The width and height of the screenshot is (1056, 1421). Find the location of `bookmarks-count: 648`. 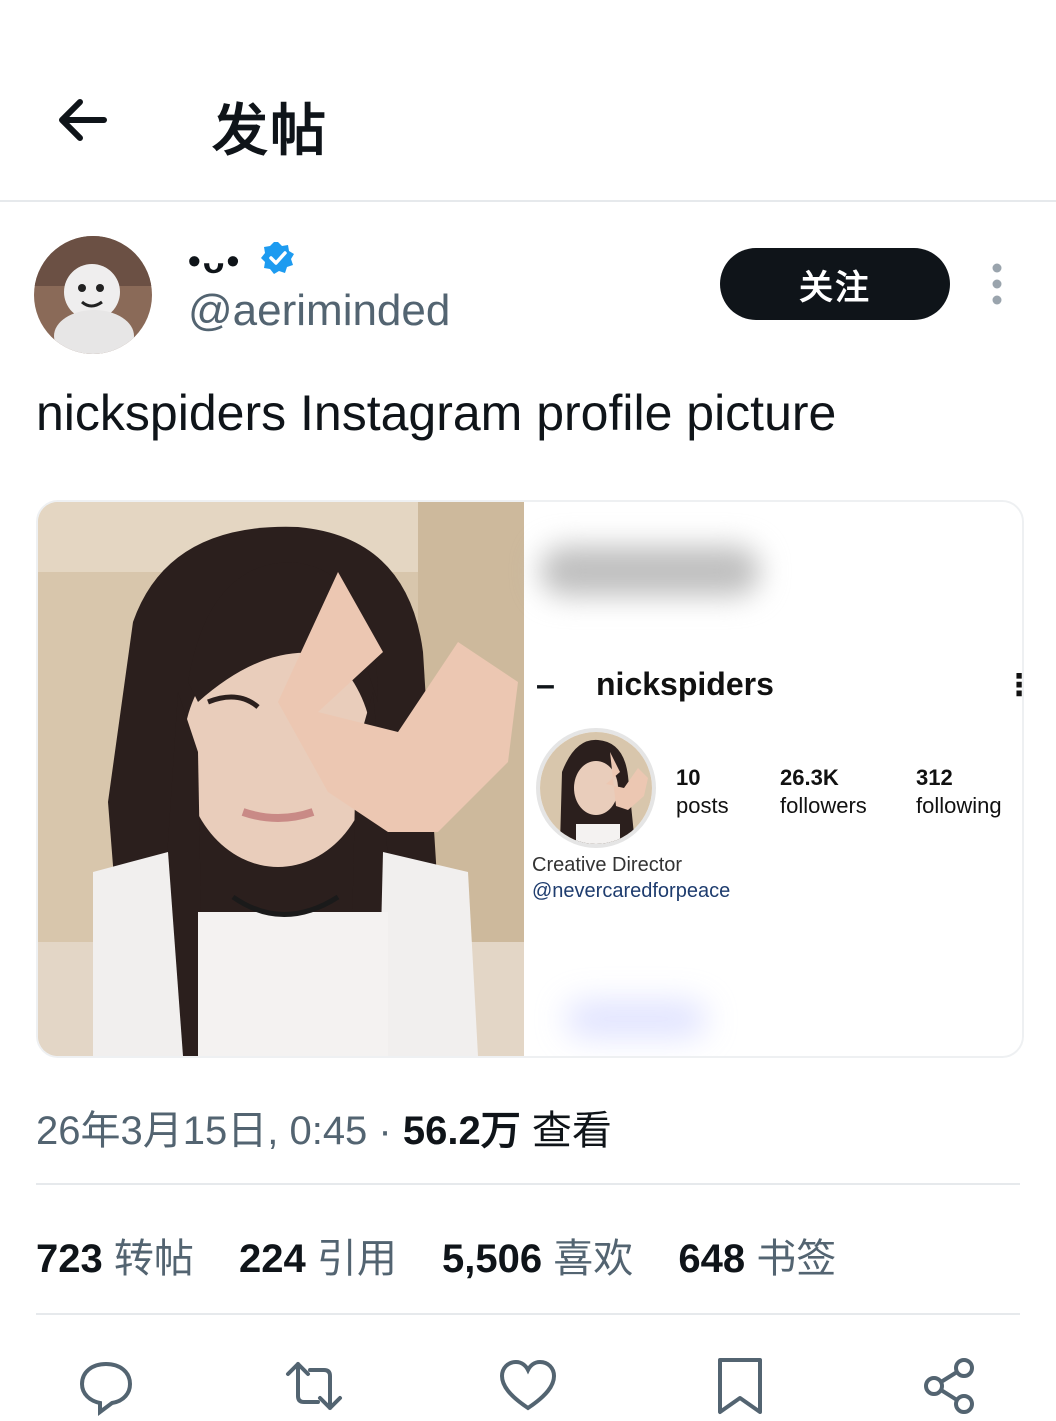

bookmarks-count: 648 is located at coordinates (712, 1259).